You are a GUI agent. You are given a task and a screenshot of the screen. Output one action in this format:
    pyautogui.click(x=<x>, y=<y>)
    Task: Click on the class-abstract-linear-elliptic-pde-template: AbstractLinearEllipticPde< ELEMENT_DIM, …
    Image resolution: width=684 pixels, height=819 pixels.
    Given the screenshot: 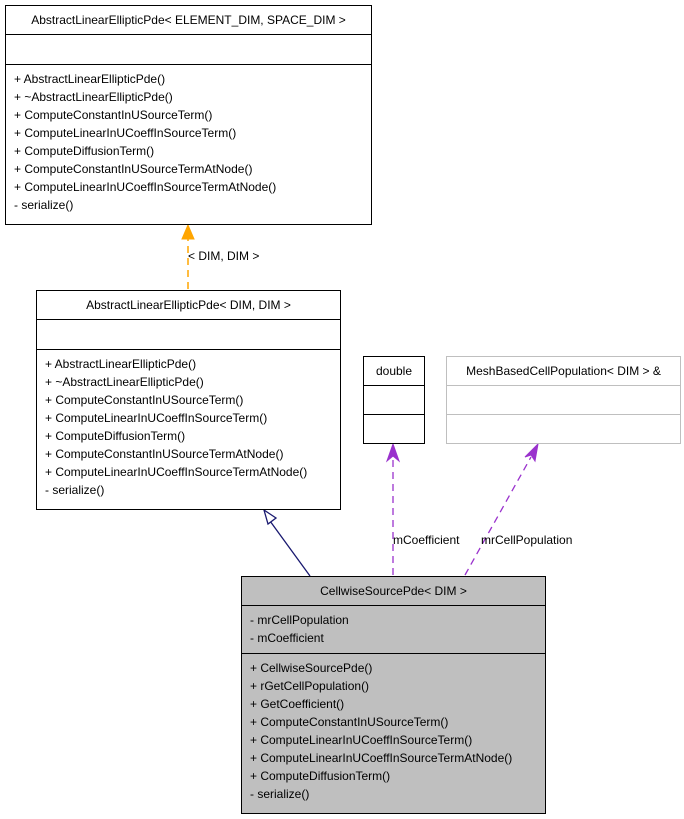 What is the action you would take?
    pyautogui.click(x=188, y=115)
    